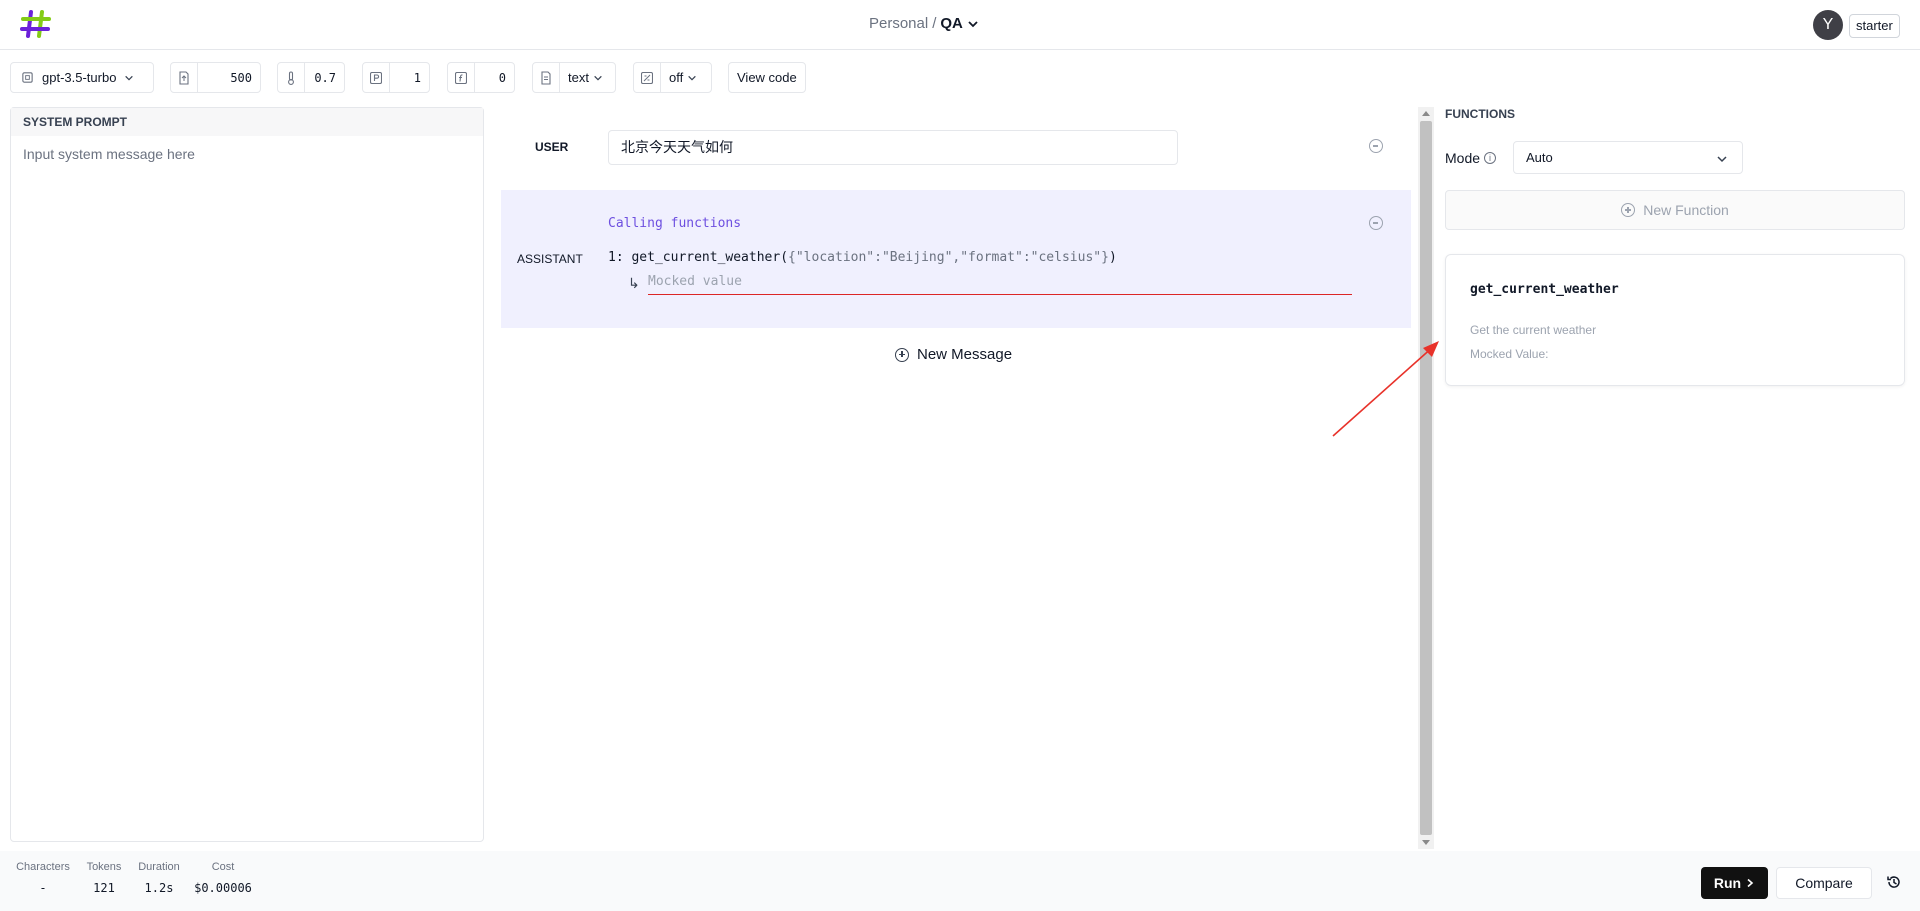 Image resolution: width=1920 pixels, height=911 pixels. What do you see at coordinates (184, 77) in the screenshot?
I see `document-icon` at bounding box center [184, 77].